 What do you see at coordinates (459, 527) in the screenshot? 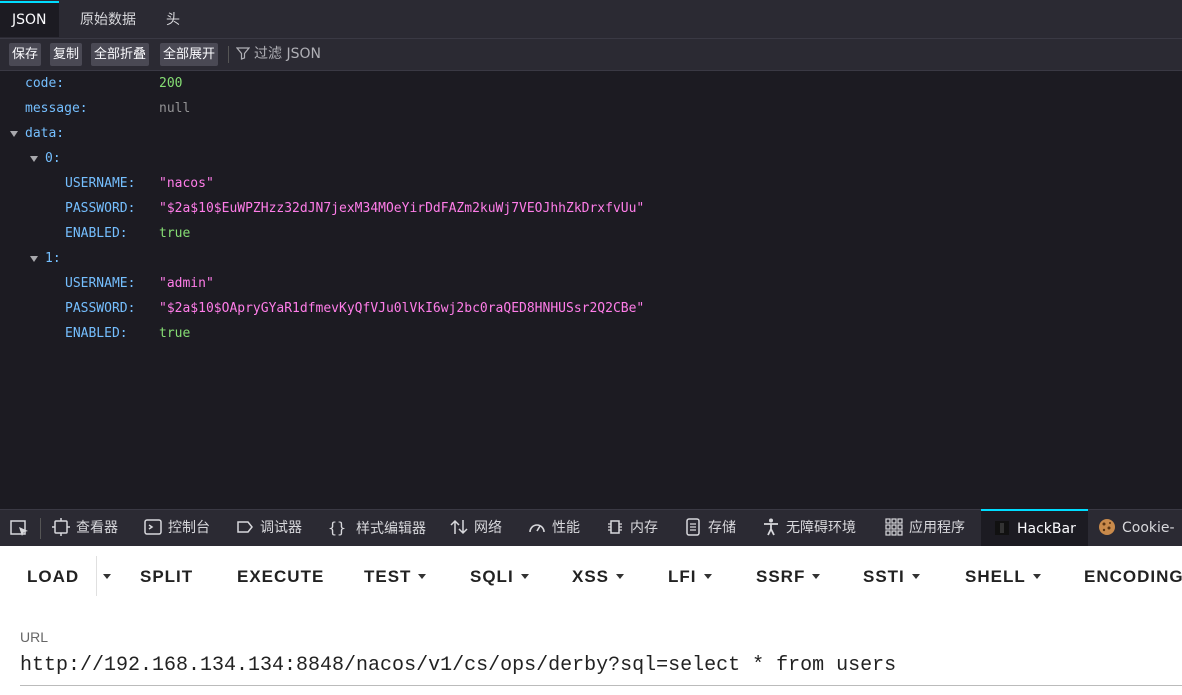
I see `network-arrows-icon` at bounding box center [459, 527].